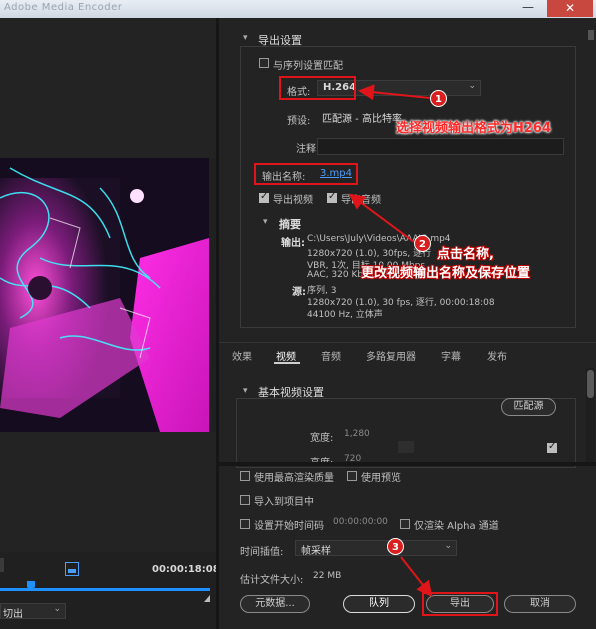  I want to click on annotation-arrows, so click(390, 341).